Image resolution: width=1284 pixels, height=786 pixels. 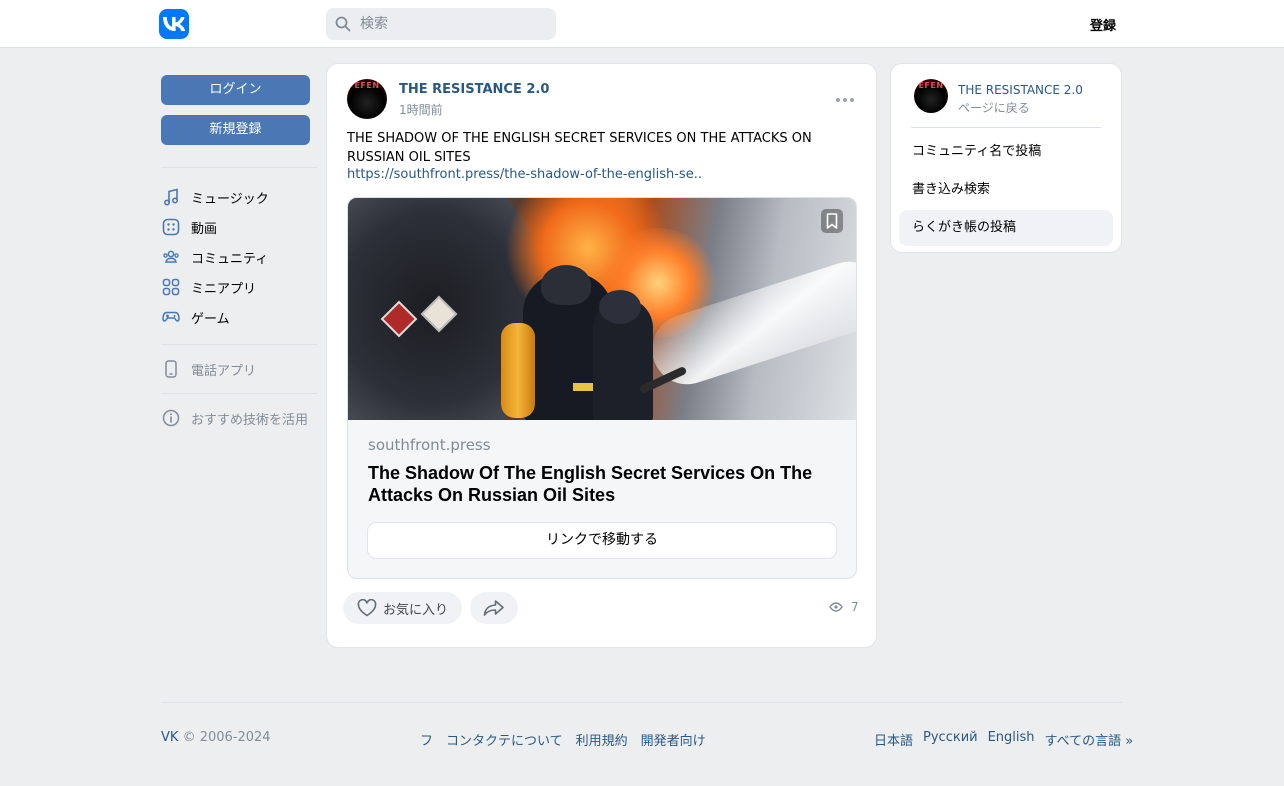 I want to click on login-button: ログイン, so click(x=235, y=90).